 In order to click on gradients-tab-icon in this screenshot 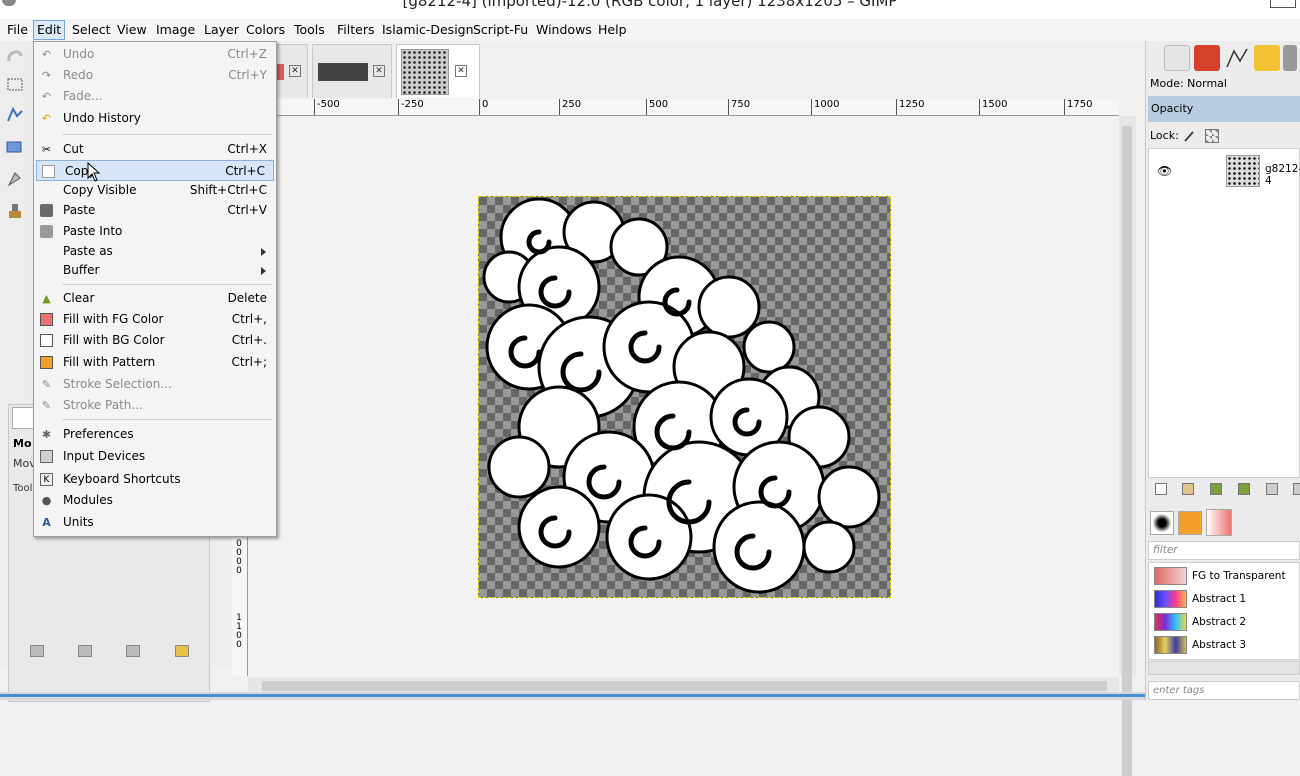, I will do `click(1219, 522)`.